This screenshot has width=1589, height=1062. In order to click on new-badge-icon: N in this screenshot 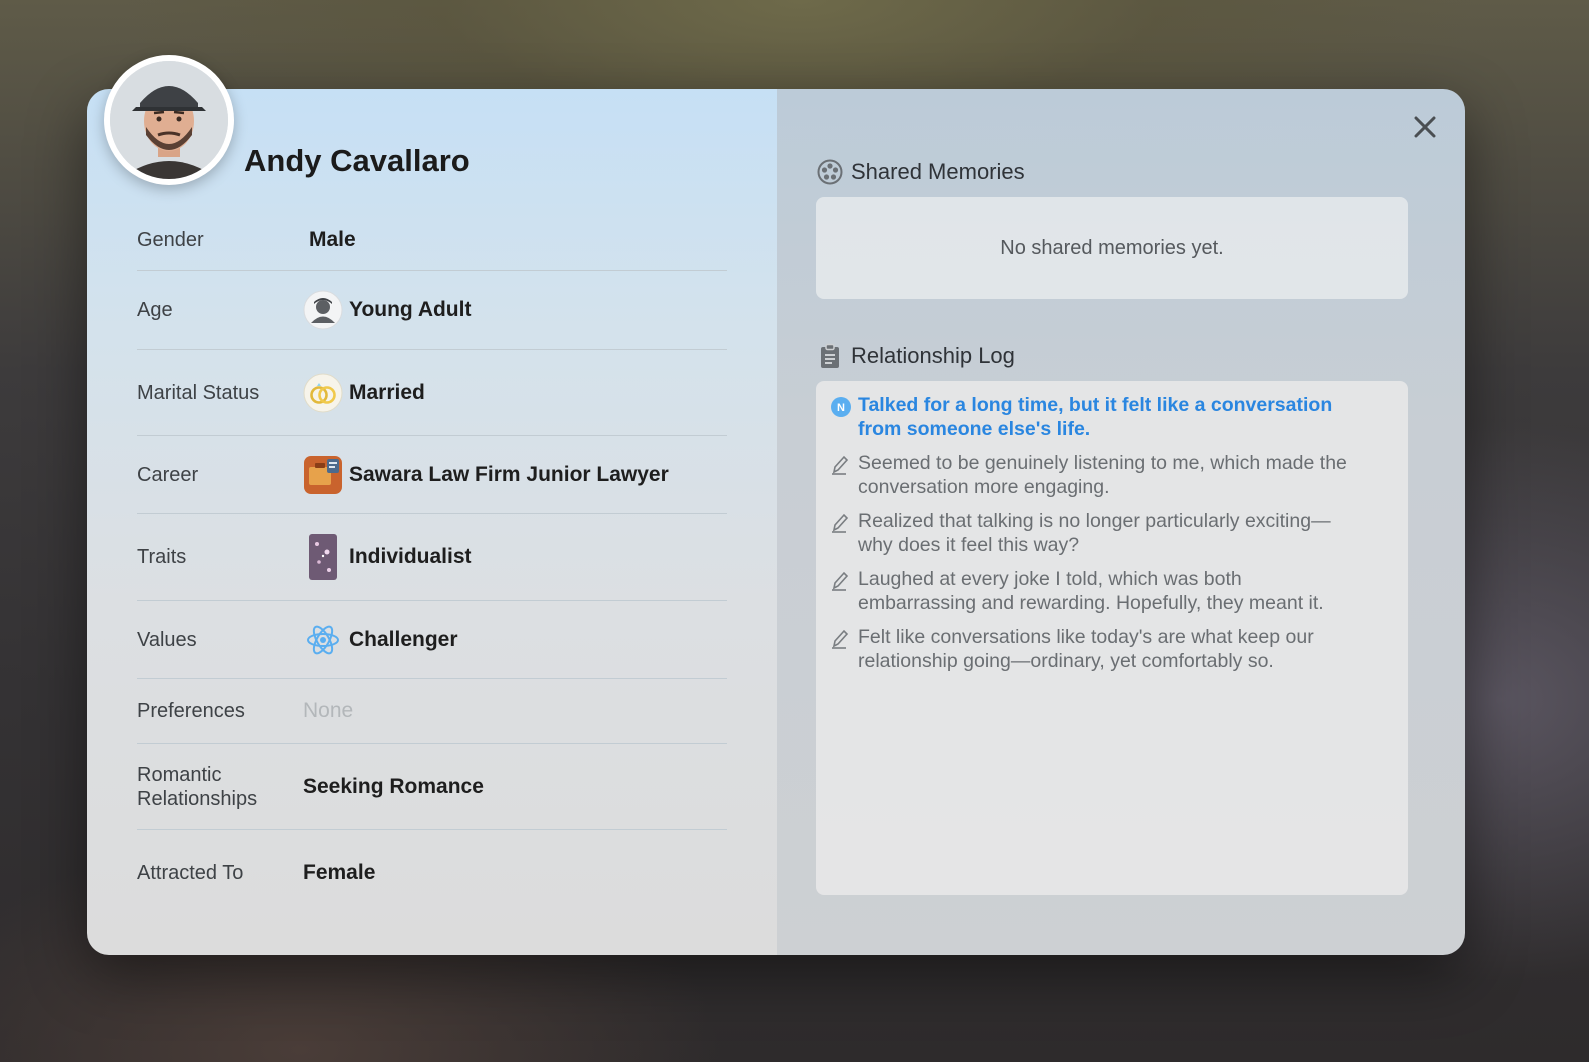, I will do `click(844, 408)`.